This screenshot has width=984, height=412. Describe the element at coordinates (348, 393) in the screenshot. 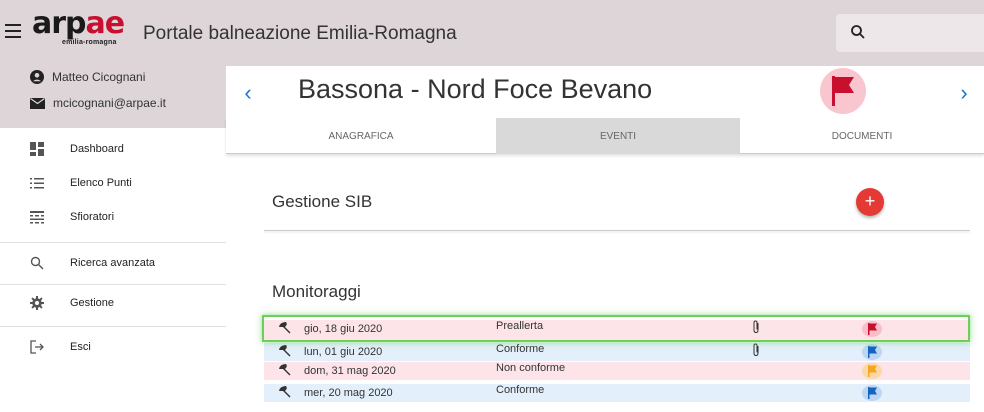

I see `row-date: mer, 20 mag 2020` at that location.